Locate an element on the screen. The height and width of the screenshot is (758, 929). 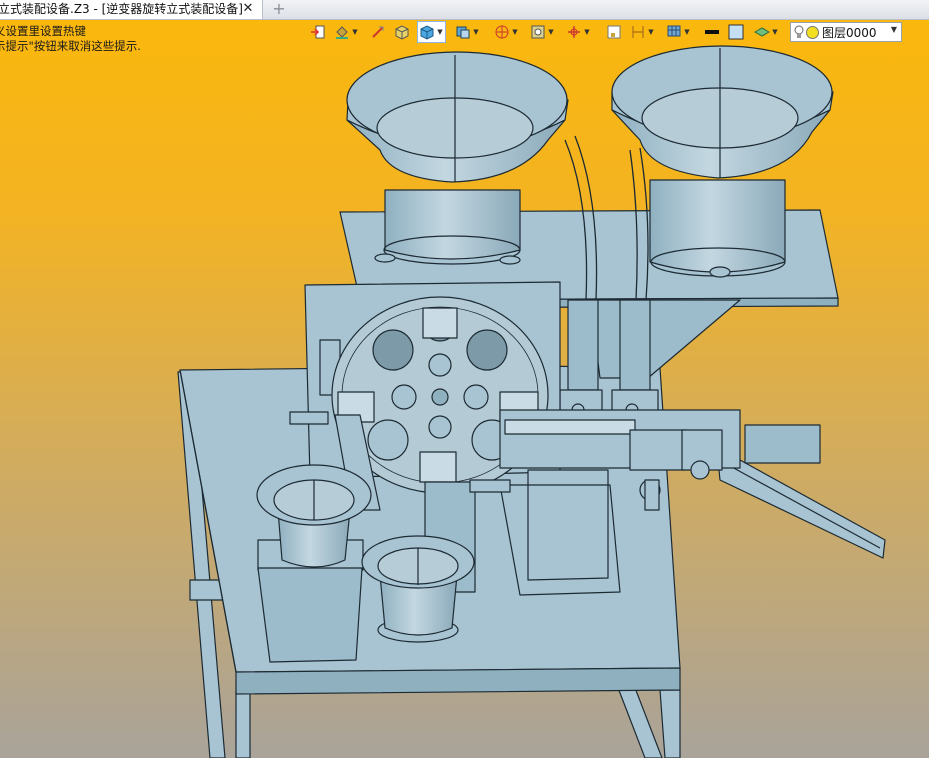
view-orientation-button: ▼ is located at coordinates (467, 32).